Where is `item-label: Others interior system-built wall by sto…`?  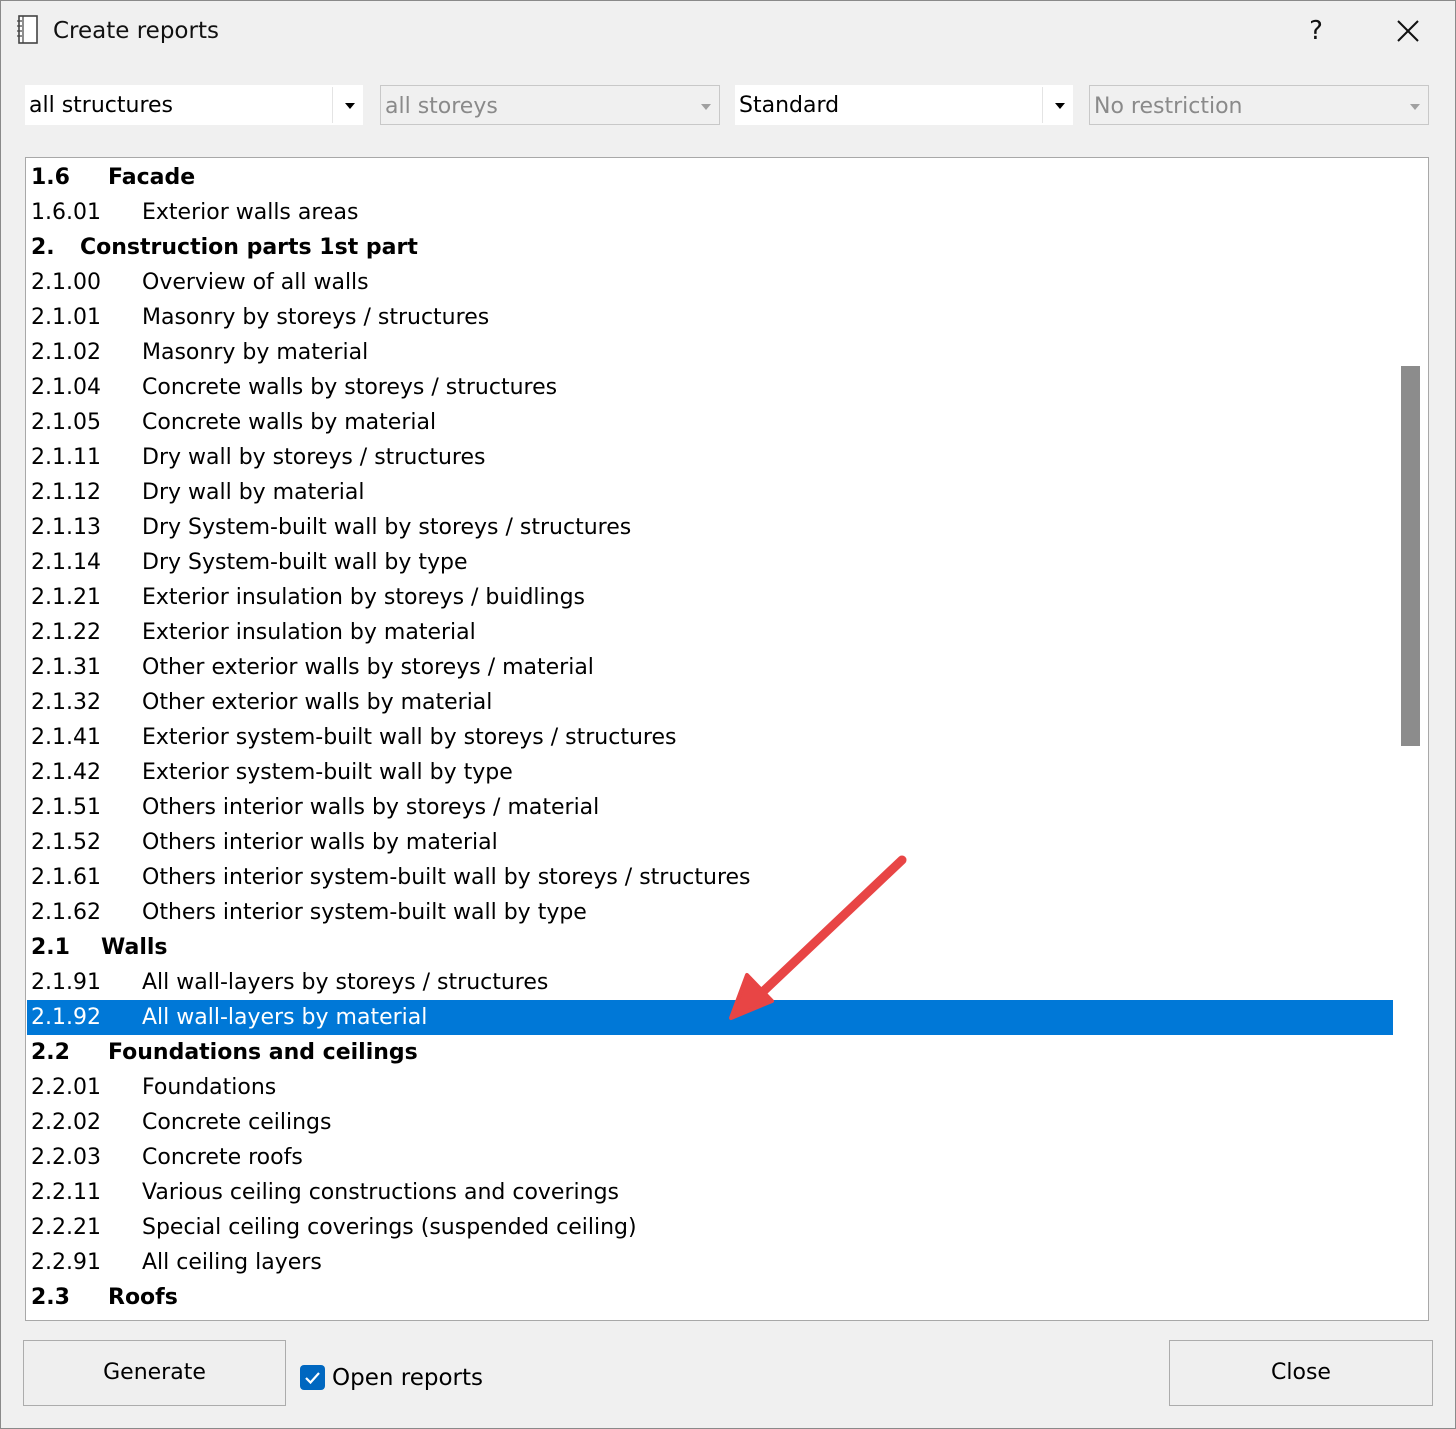
item-label: Others interior system-built wall by sto… is located at coordinates (446, 877).